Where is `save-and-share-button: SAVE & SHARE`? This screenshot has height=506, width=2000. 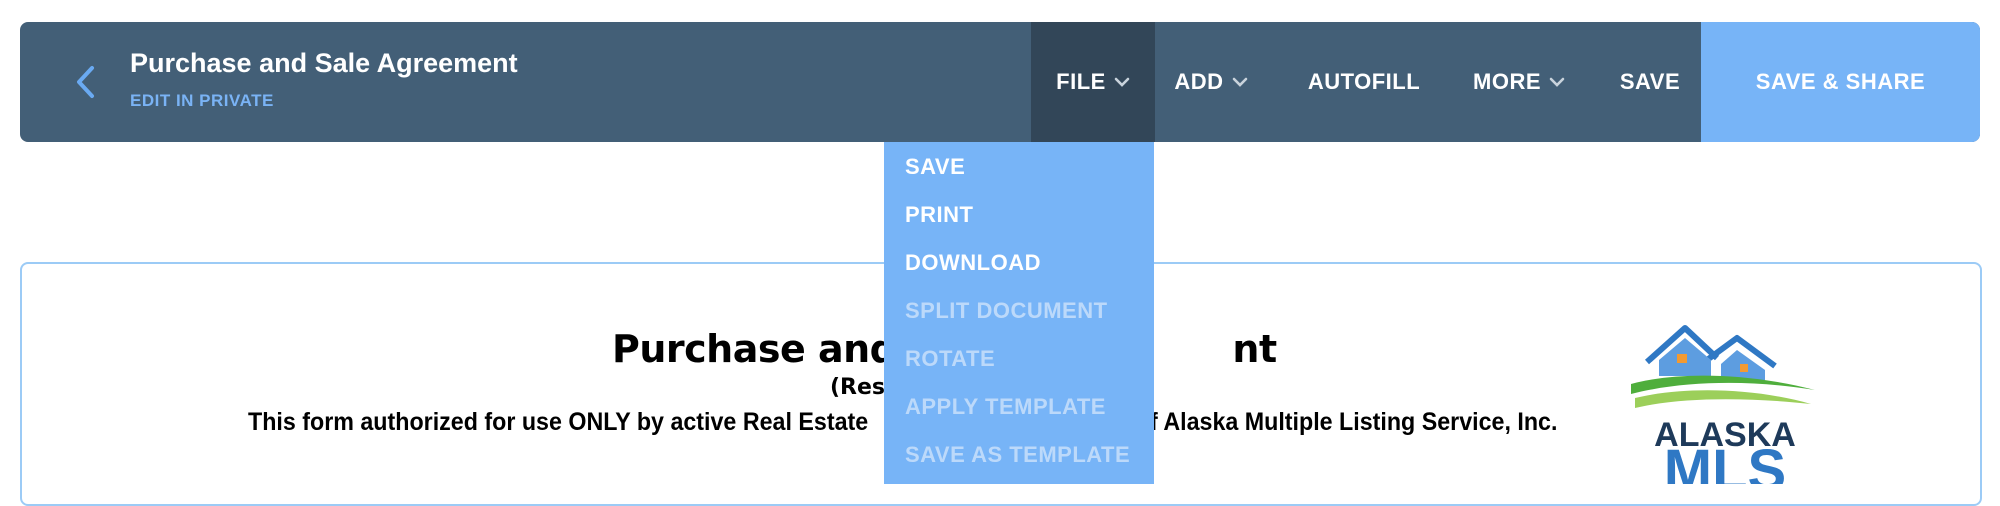 save-and-share-button: SAVE & SHARE is located at coordinates (1840, 82).